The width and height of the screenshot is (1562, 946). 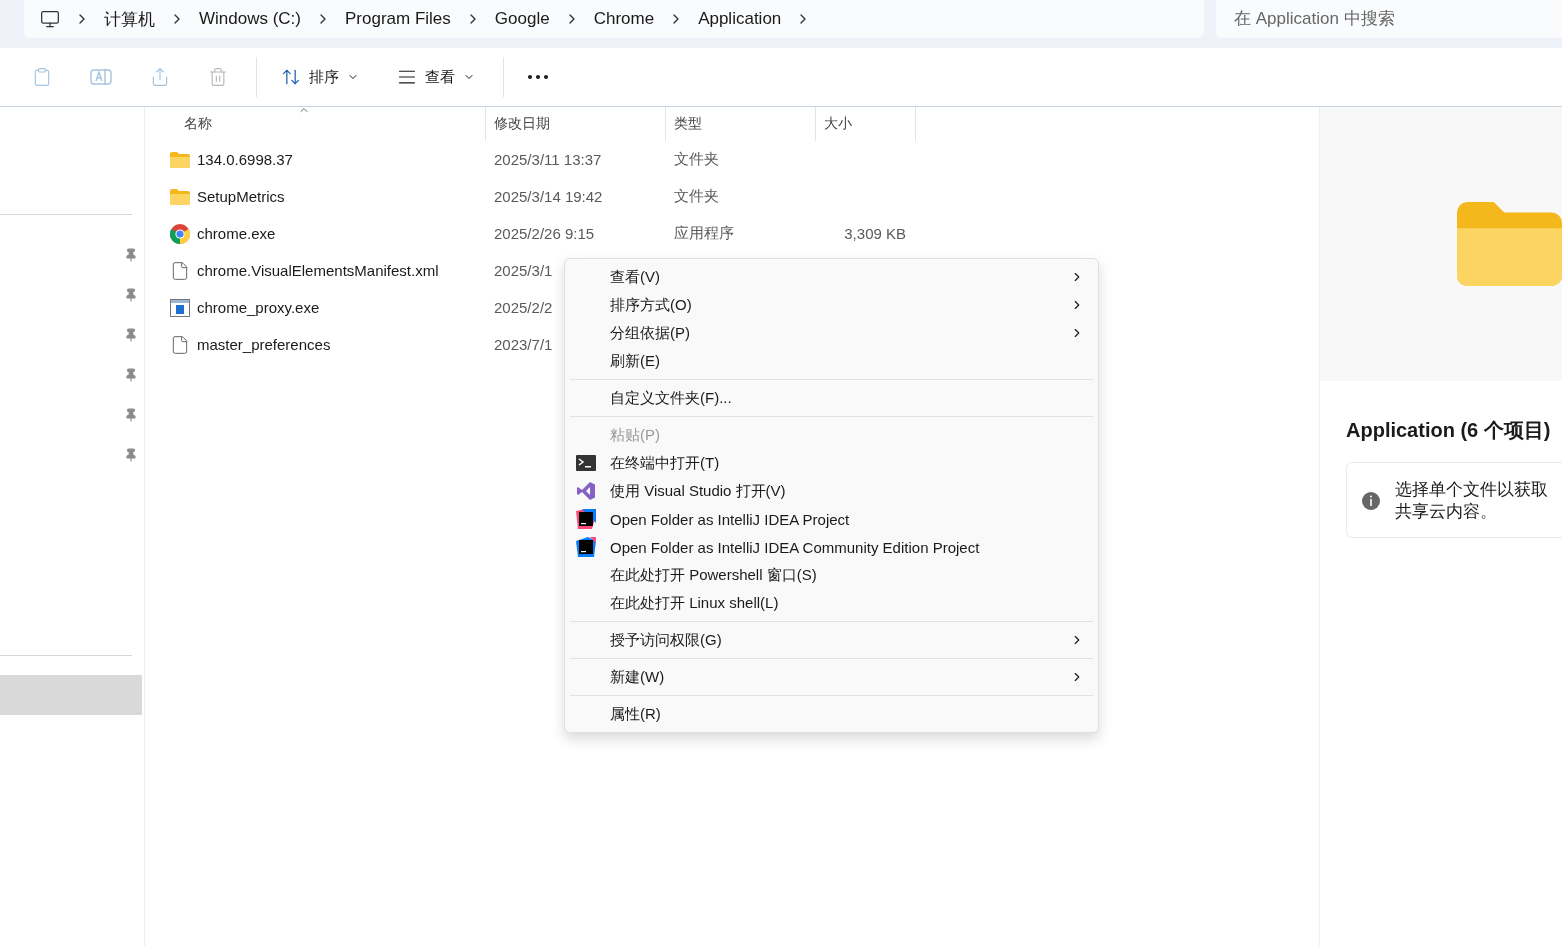 What do you see at coordinates (523, 270) in the screenshot?
I see `date-cell-text: 2025/3/1` at bounding box center [523, 270].